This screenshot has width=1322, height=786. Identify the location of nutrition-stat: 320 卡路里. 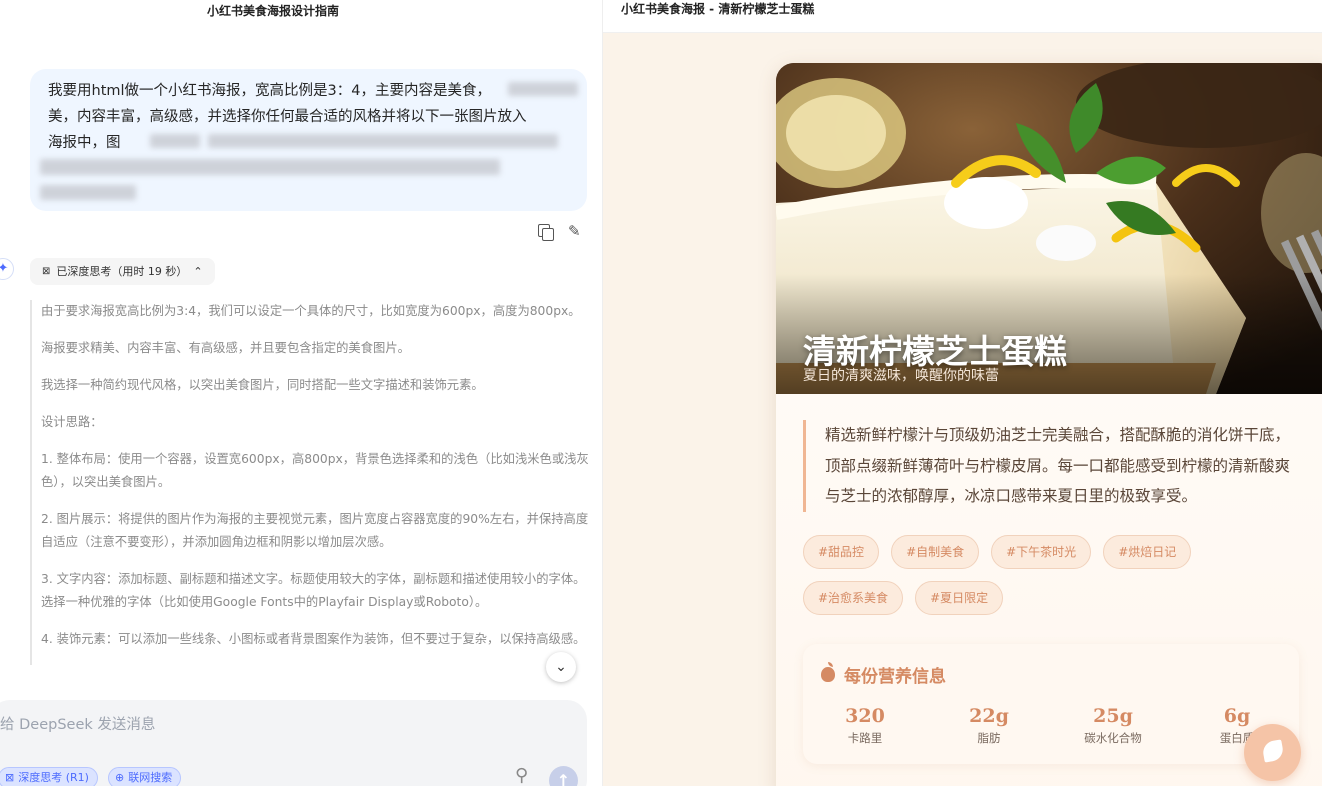
(865, 726).